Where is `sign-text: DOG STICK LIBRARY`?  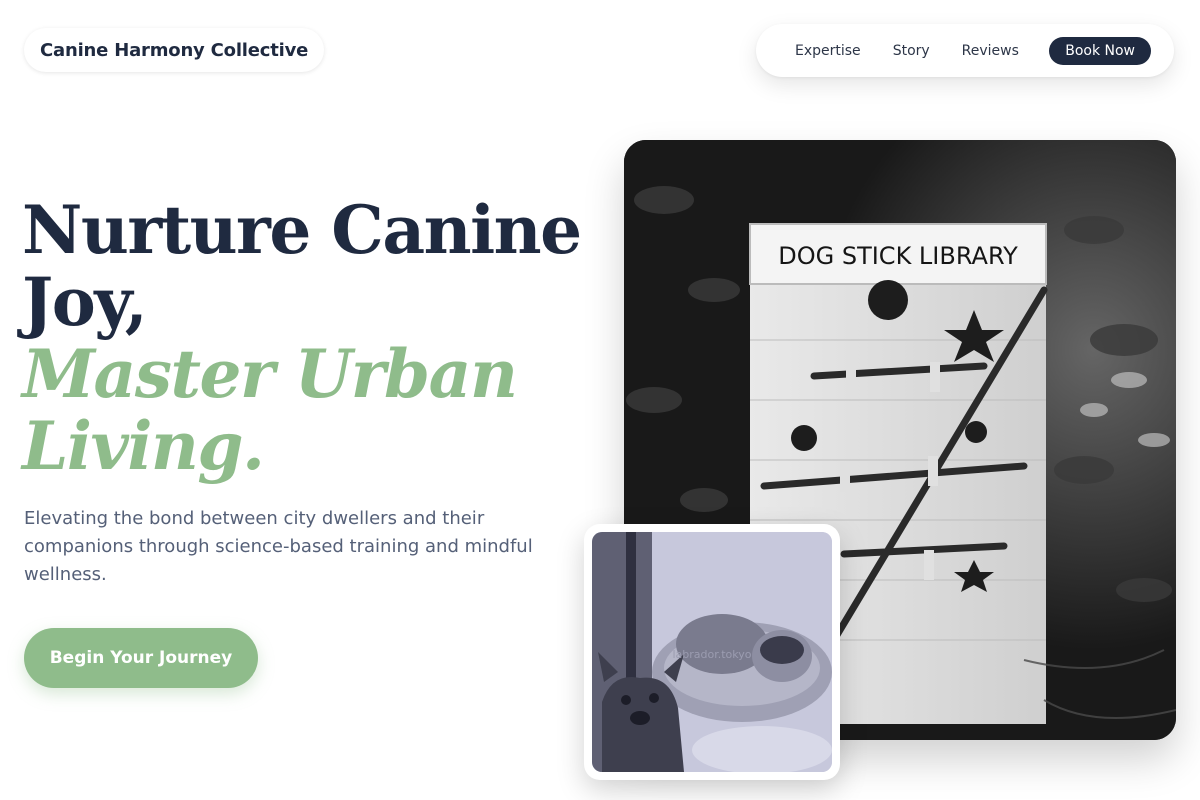 sign-text: DOG STICK LIBRARY is located at coordinates (898, 256).